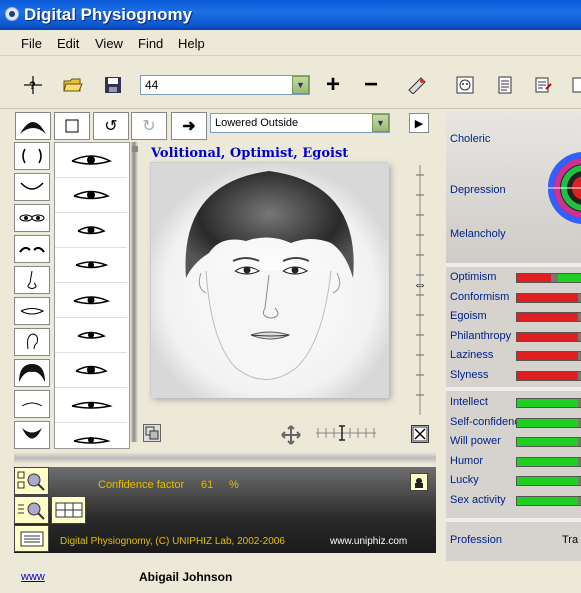 The height and width of the screenshot is (593, 581). I want to click on redo-icon: ↻, so click(149, 126).